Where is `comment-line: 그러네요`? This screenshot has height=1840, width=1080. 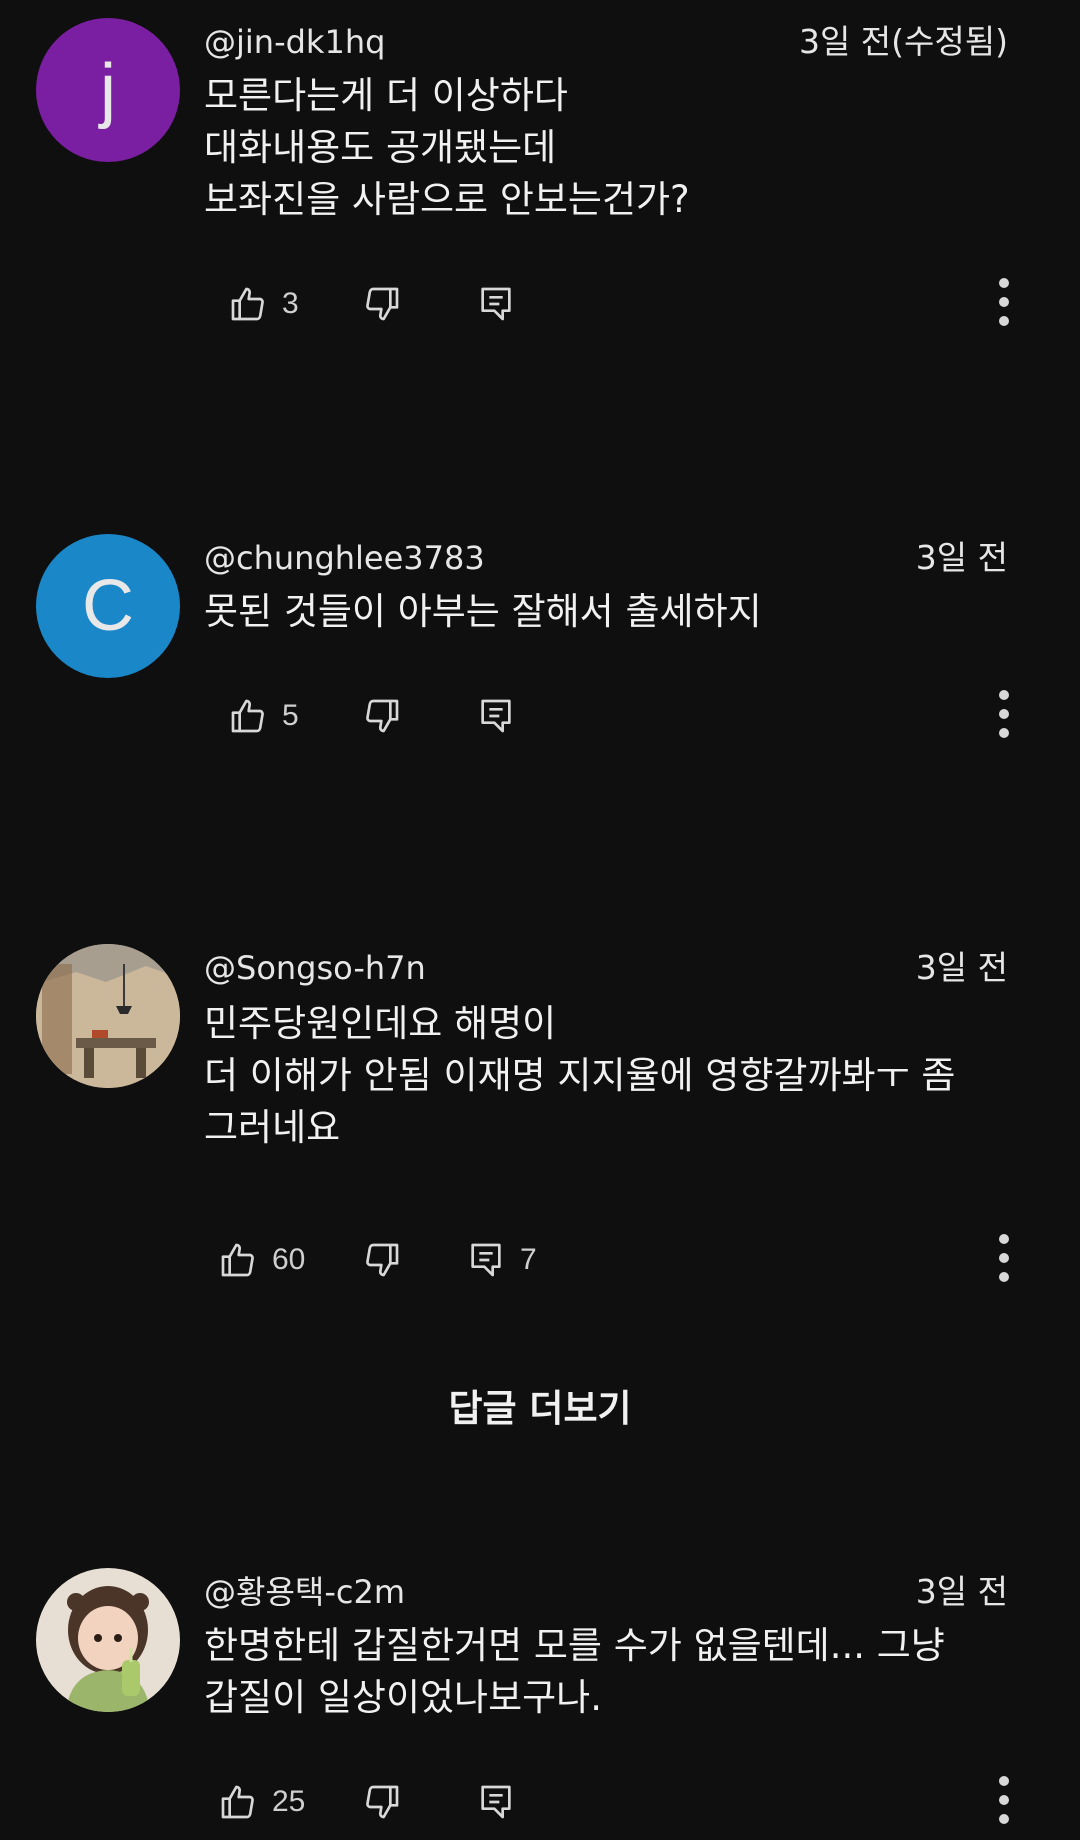
comment-line: 그러네요 is located at coordinates (272, 1127).